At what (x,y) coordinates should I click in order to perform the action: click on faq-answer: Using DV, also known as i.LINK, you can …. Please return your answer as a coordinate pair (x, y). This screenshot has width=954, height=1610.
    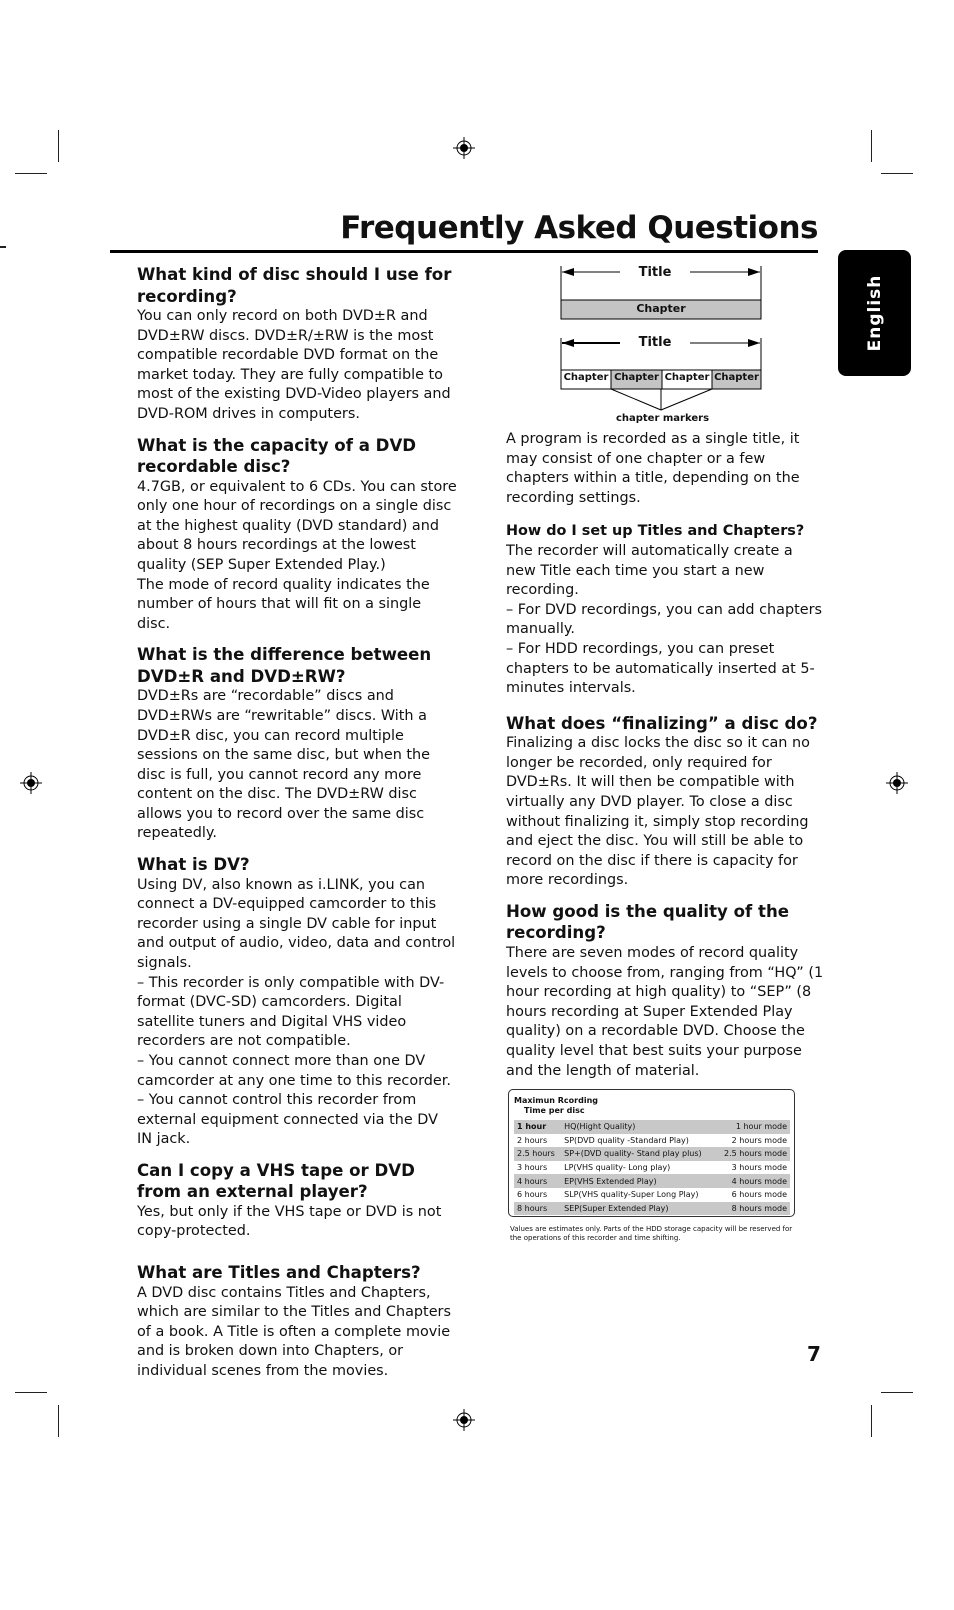
    Looking at the image, I should click on (296, 1012).